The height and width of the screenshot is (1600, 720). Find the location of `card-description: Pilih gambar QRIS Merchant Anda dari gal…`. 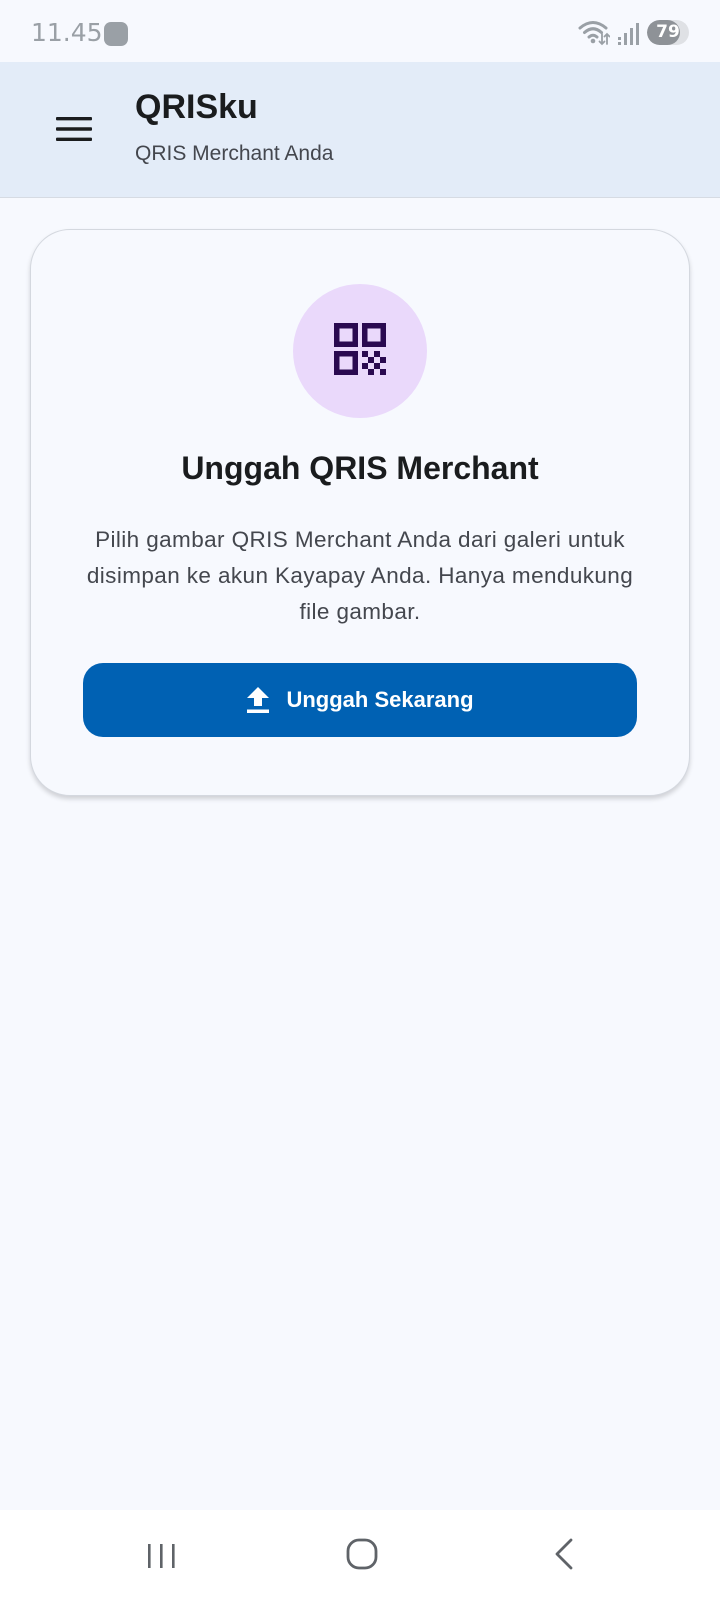

card-description: Pilih gambar QRIS Merchant Anda dari gal… is located at coordinates (360, 575).